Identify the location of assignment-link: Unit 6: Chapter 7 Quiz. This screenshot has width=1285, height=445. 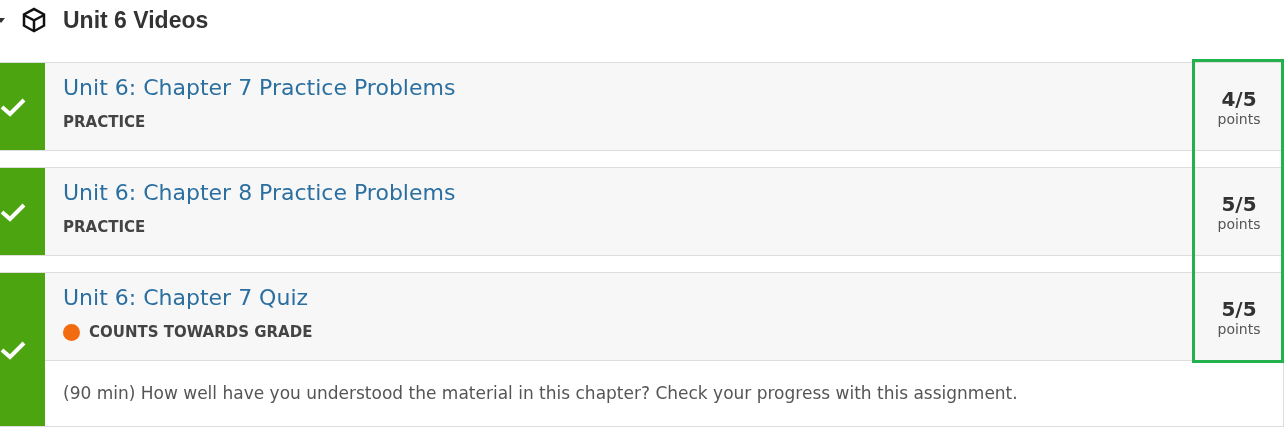
(620, 298).